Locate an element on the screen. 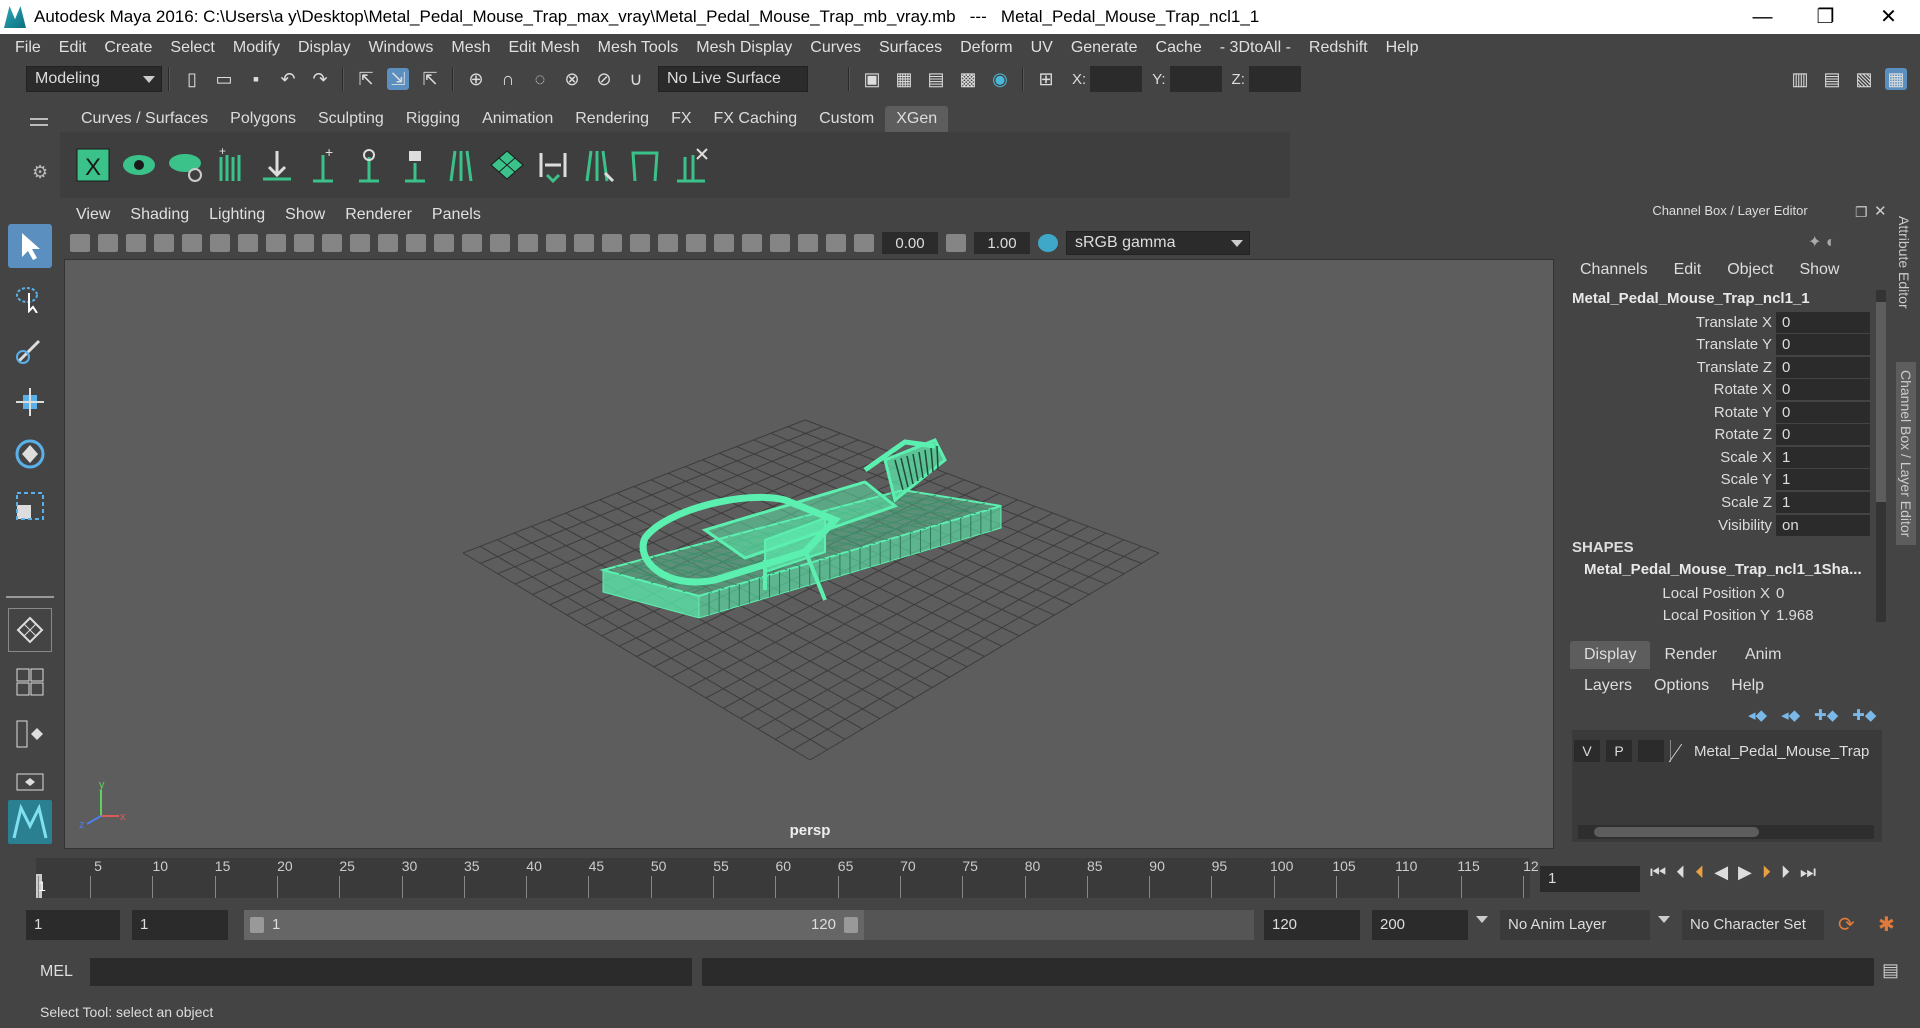 This screenshot has width=1920, height=1028. attr-scale-z: Scale Z1 is located at coordinates (1720, 502).